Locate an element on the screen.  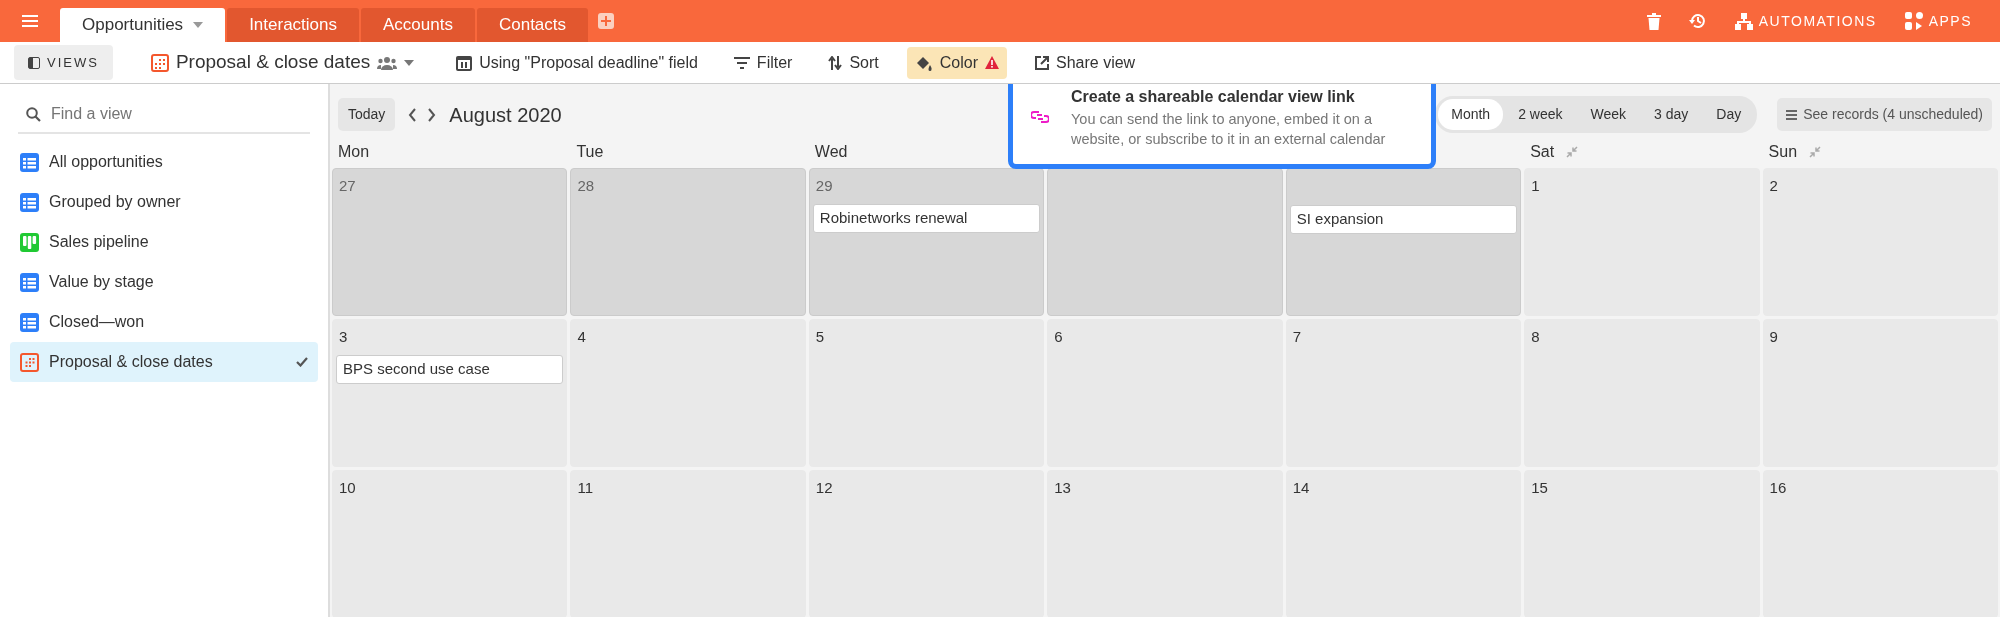
weekday-label: Sun is located at coordinates (1783, 152).